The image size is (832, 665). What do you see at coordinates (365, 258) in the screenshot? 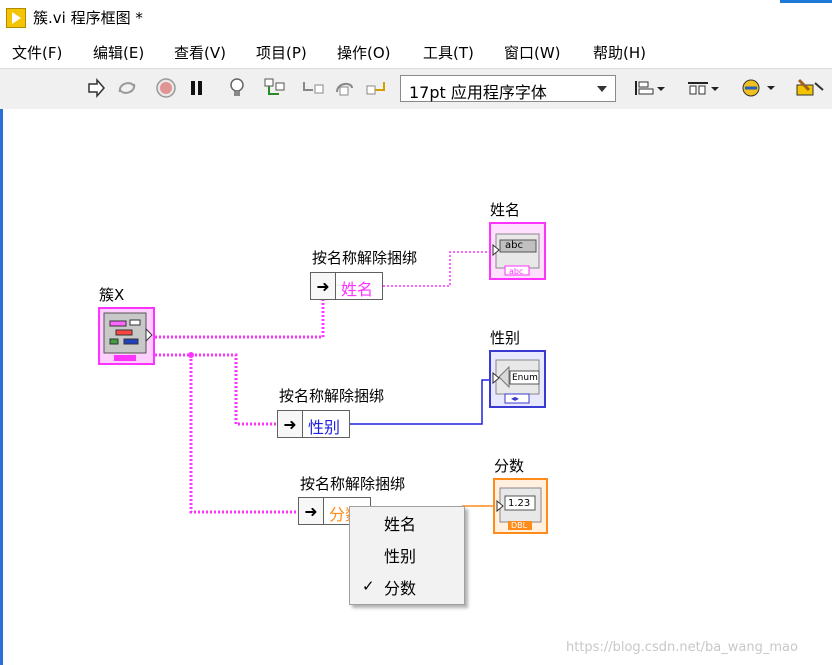
I see `unbundle-name-label: 按名称解除捆绑` at bounding box center [365, 258].